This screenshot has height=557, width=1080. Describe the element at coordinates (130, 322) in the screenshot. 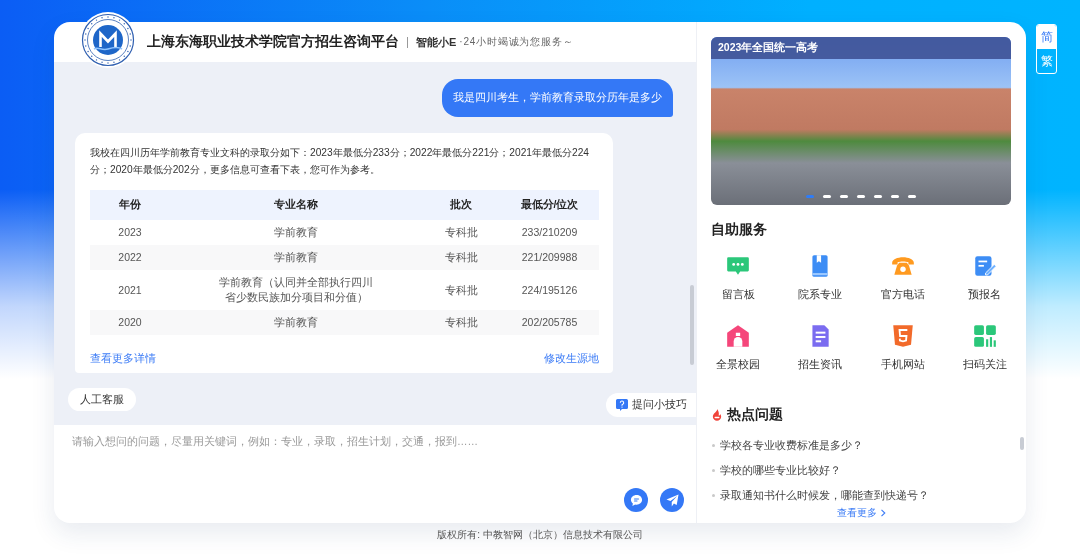

I see `table-cell: 2020` at that location.